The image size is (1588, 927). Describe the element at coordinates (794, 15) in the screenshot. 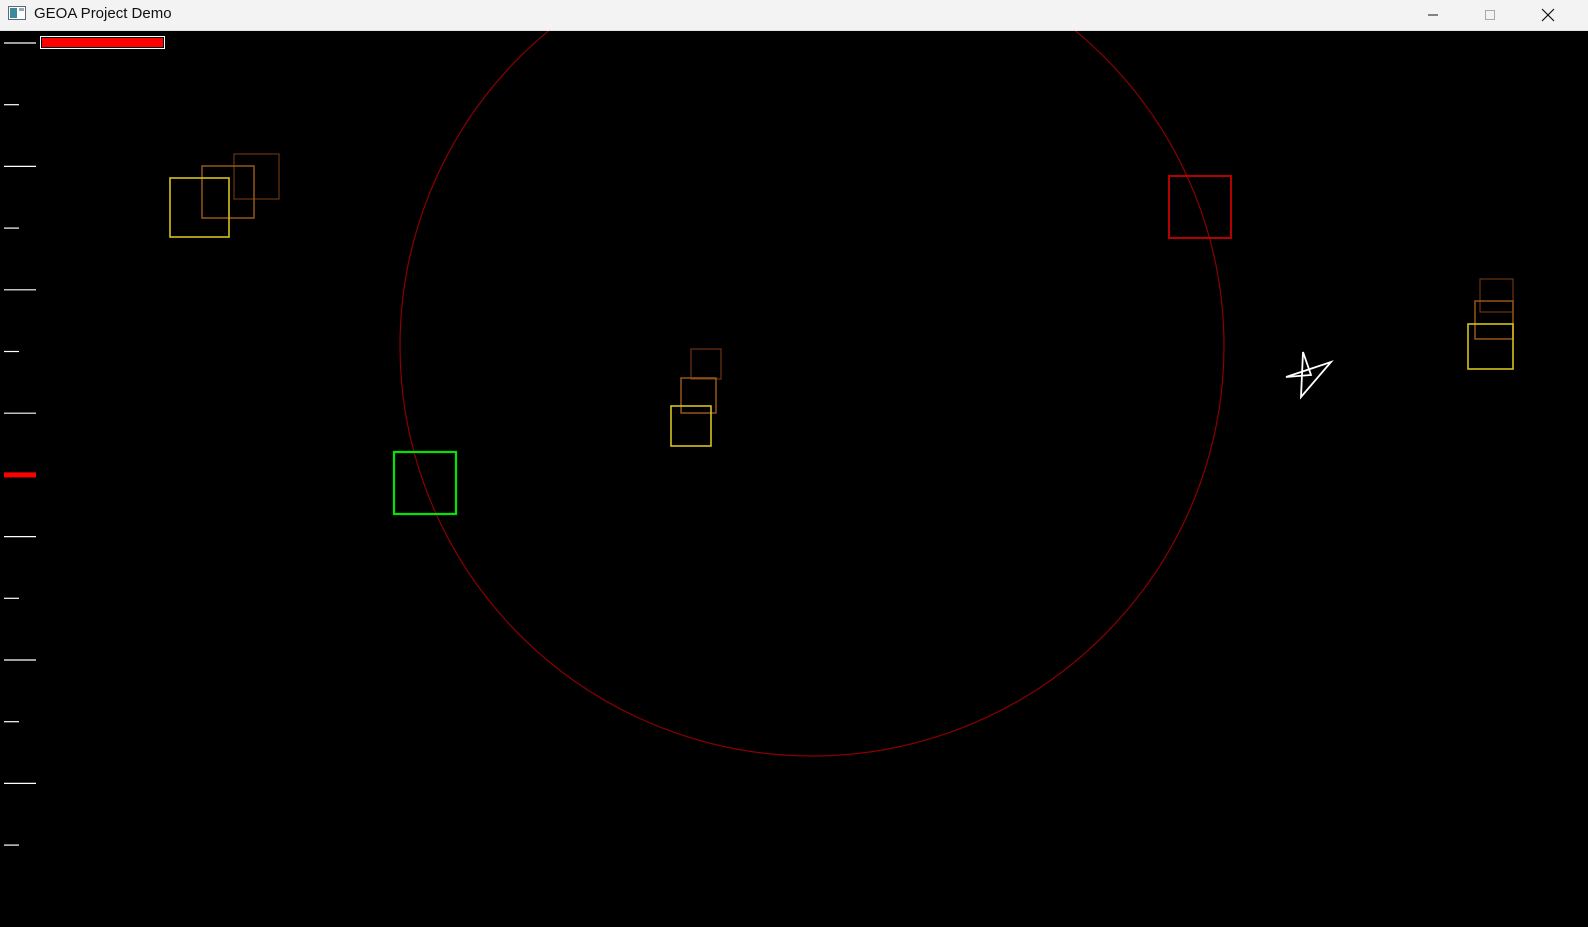

I see `title-bar: GEOA Project Demo` at that location.